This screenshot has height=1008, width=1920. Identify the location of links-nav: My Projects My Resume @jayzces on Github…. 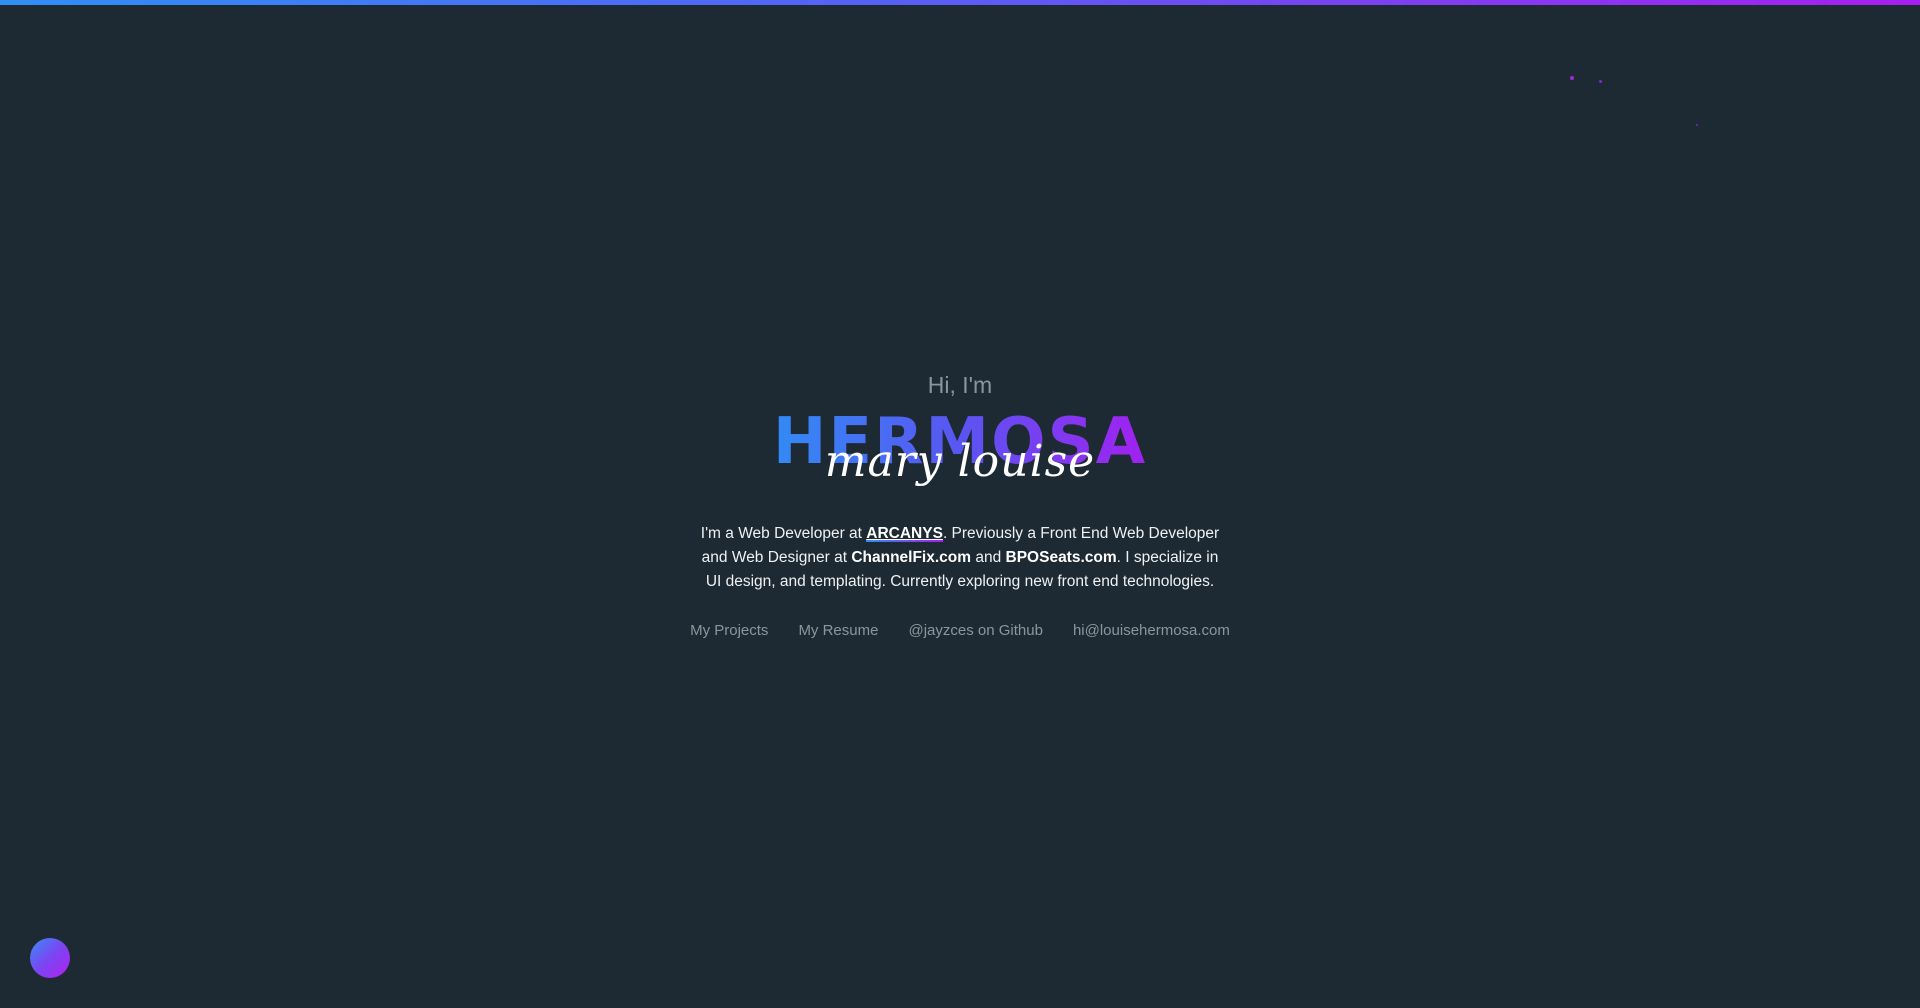
(960, 630).